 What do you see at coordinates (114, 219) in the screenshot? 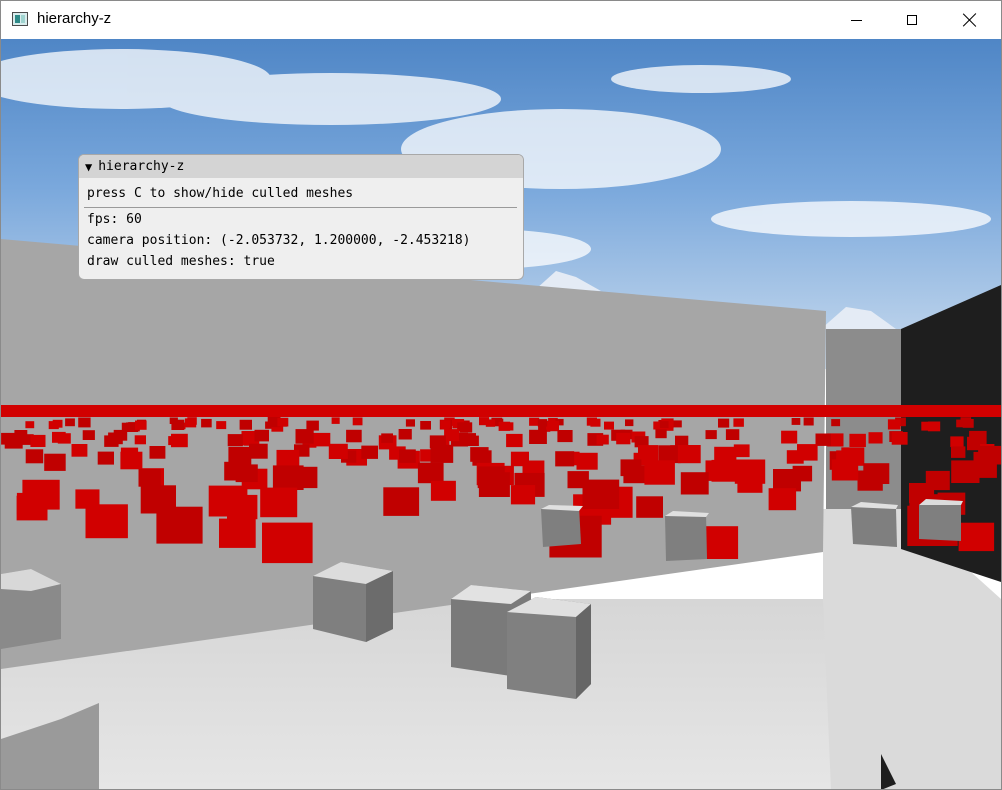
I see `fps-readout: fps: 60` at bounding box center [114, 219].